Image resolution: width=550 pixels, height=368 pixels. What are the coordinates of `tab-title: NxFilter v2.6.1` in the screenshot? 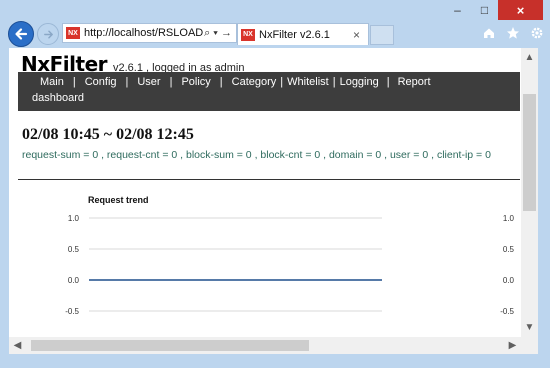 It's located at (294, 34).